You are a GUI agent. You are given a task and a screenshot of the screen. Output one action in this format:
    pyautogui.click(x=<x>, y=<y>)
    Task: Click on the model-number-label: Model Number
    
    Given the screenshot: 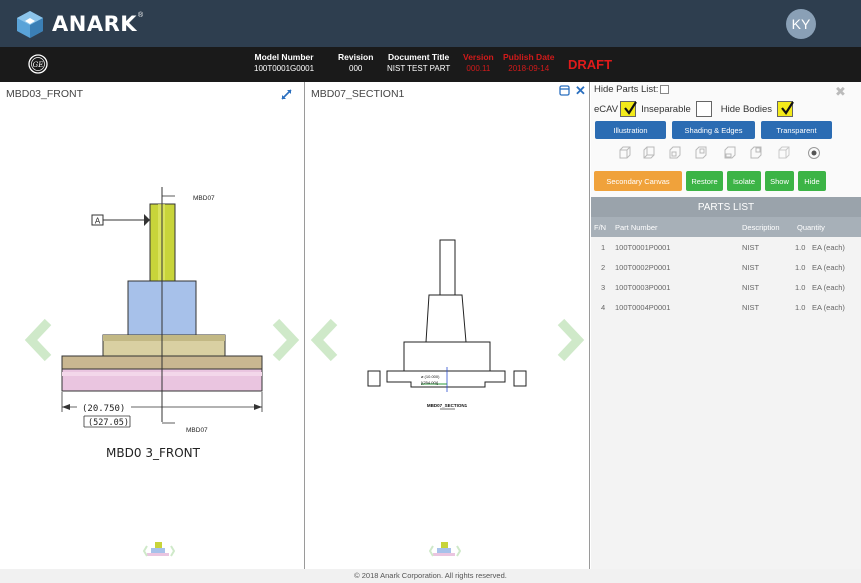 What is the action you would take?
    pyautogui.click(x=284, y=57)
    